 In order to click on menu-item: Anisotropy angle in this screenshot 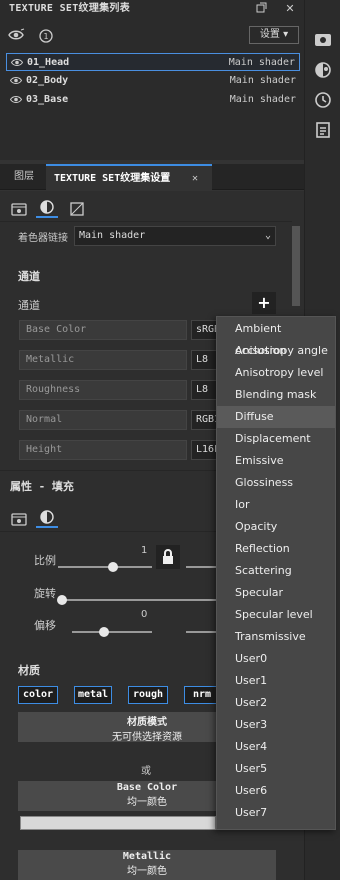, I will do `click(276, 351)`.